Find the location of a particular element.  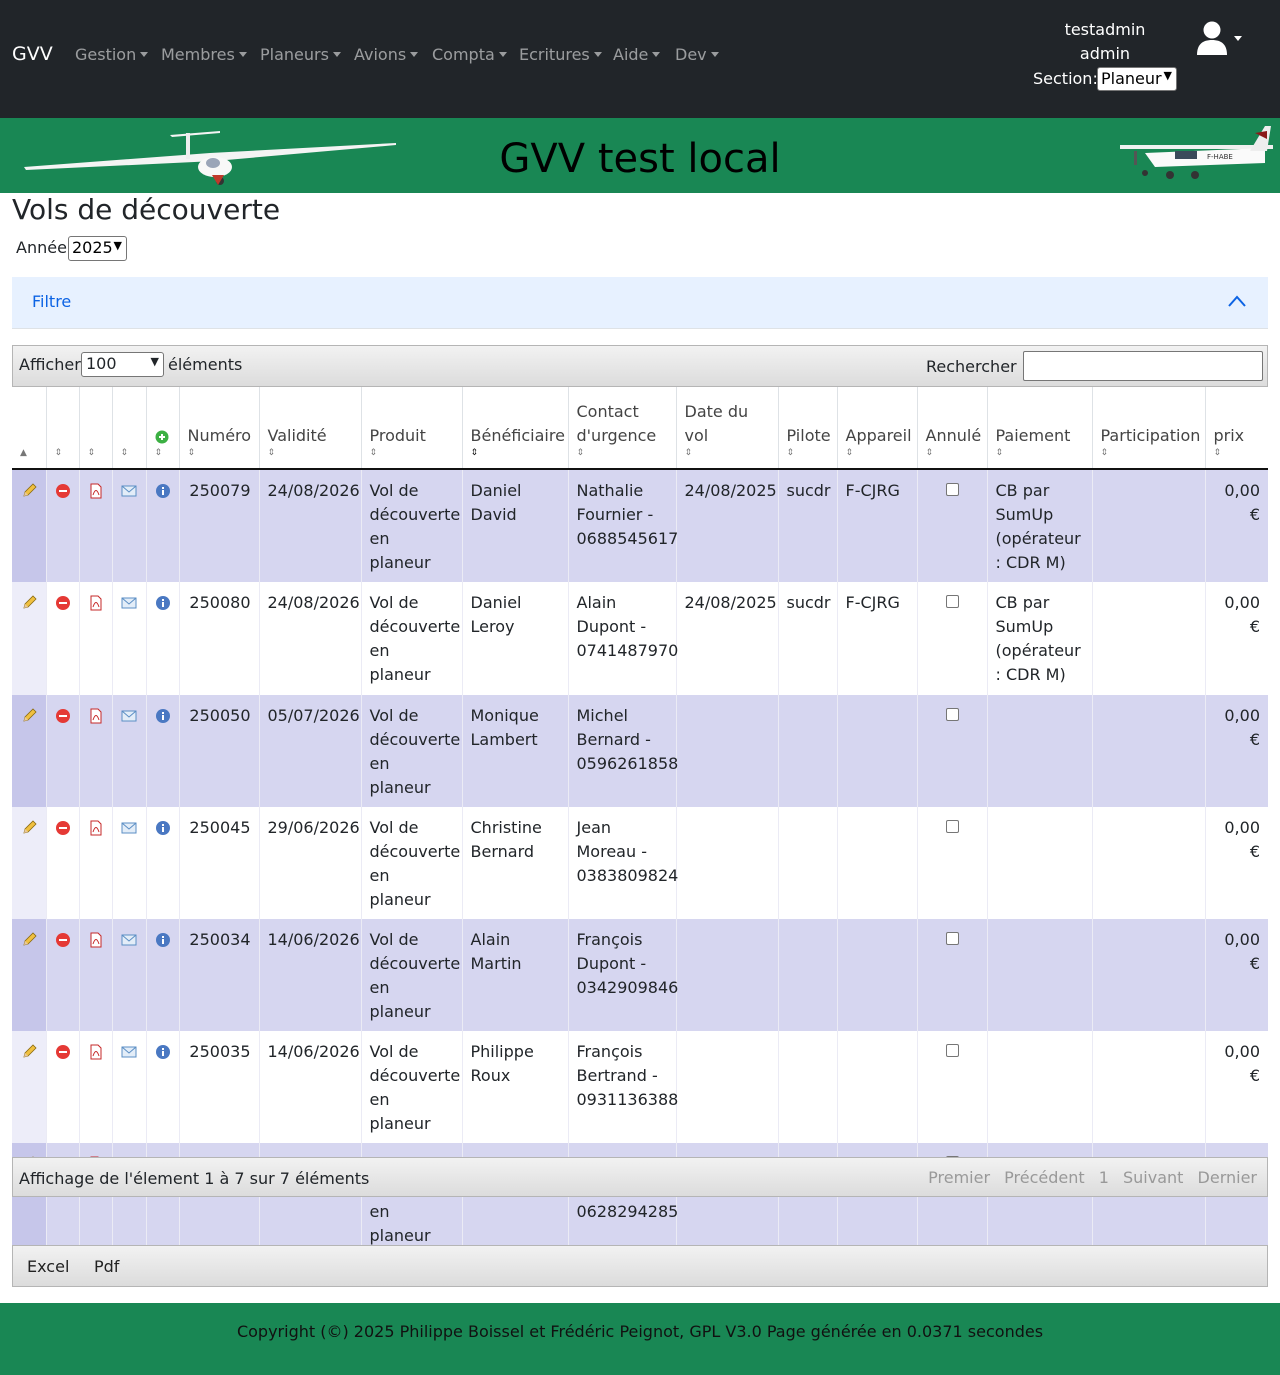

column-header-validite: Validité ⇕ is located at coordinates (310, 428).